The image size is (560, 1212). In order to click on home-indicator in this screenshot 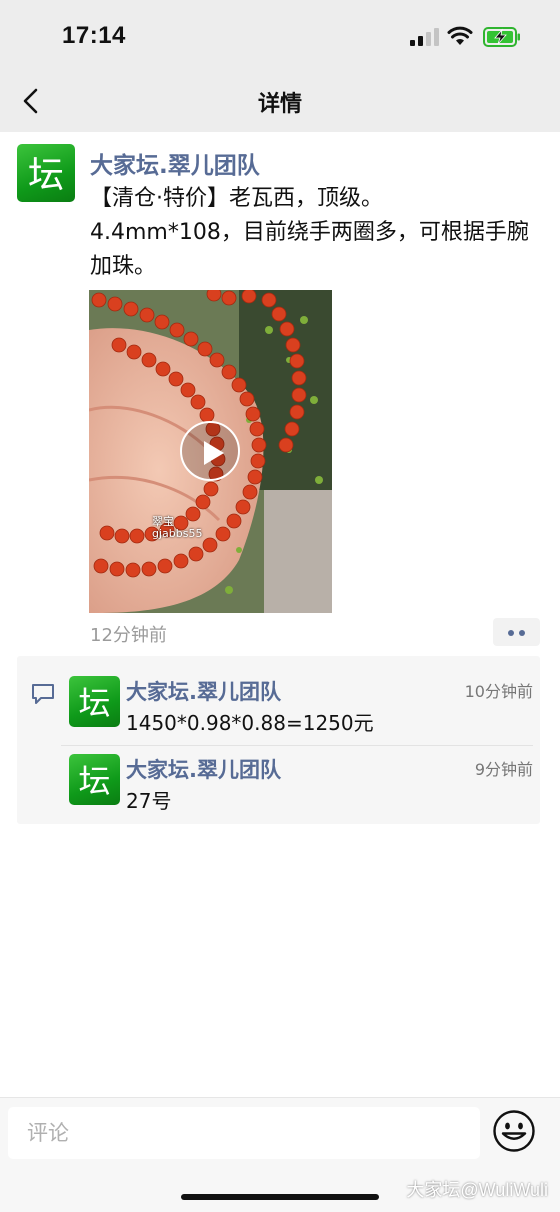, I will do `click(280, 1197)`.